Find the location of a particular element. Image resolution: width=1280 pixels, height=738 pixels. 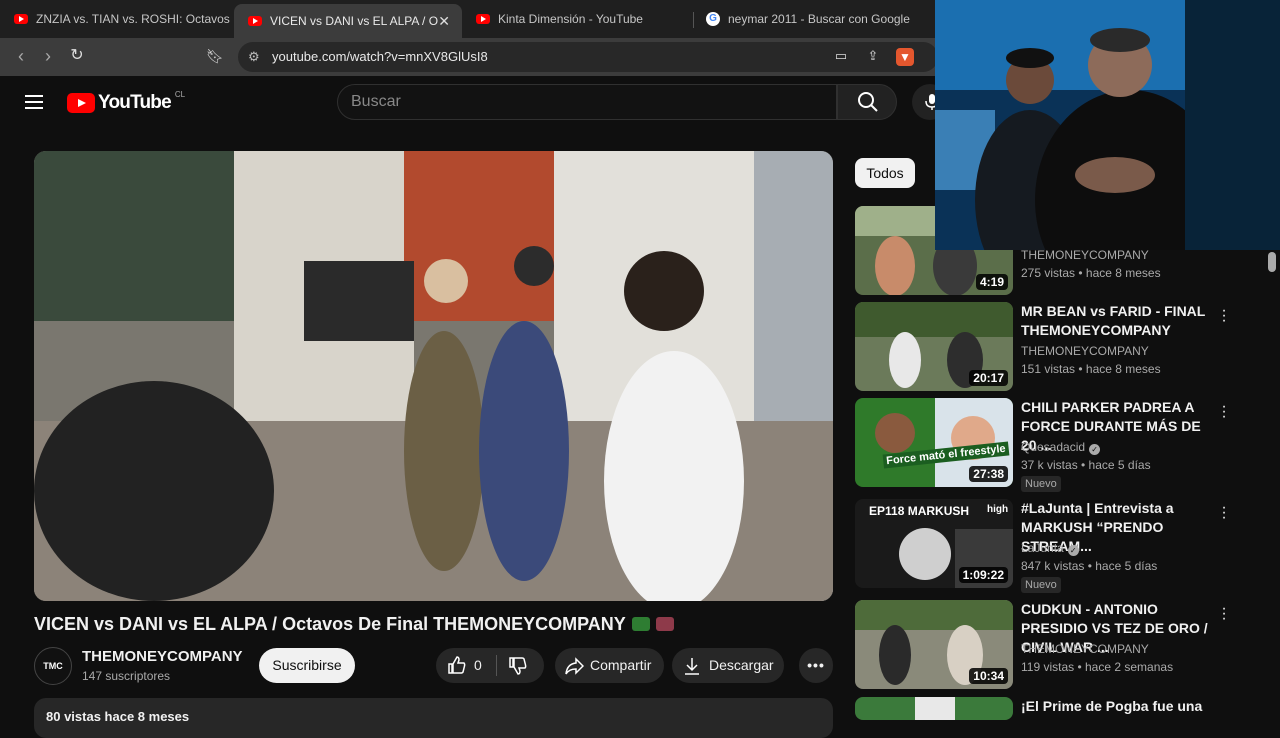

subscribe-button: Suscribirse is located at coordinates (307, 665).